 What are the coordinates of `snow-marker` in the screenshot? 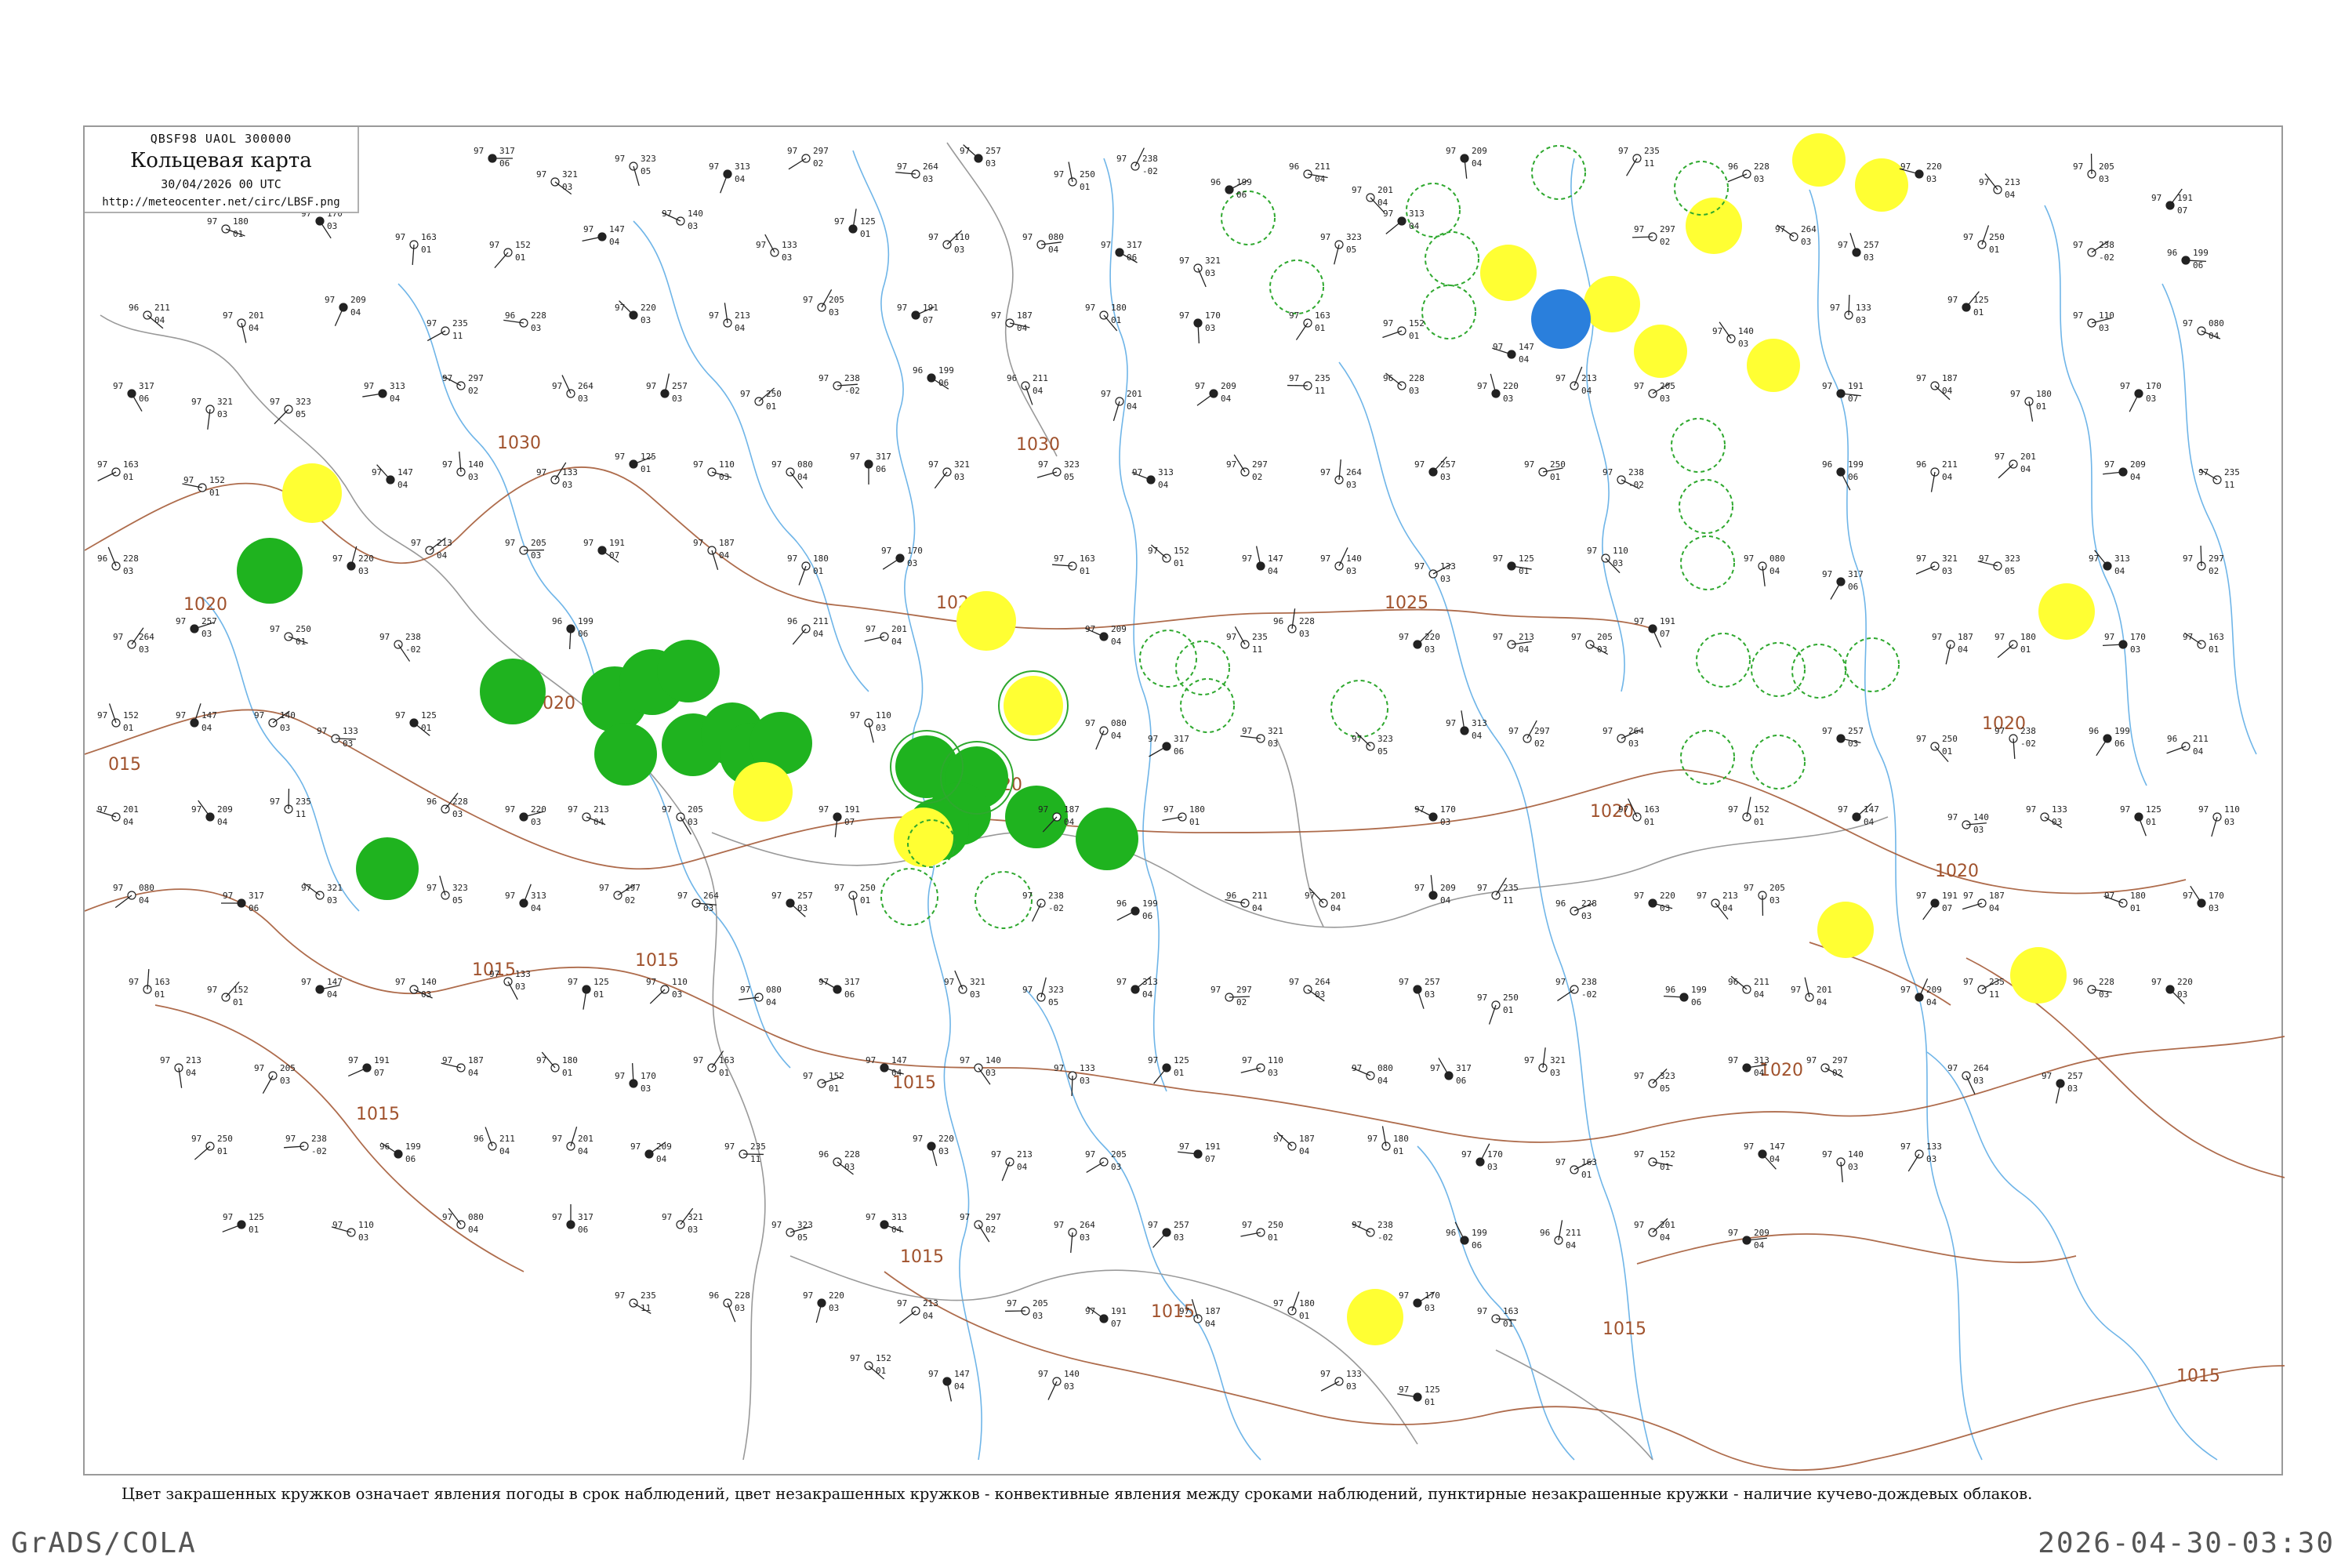 It's located at (1561, 319).